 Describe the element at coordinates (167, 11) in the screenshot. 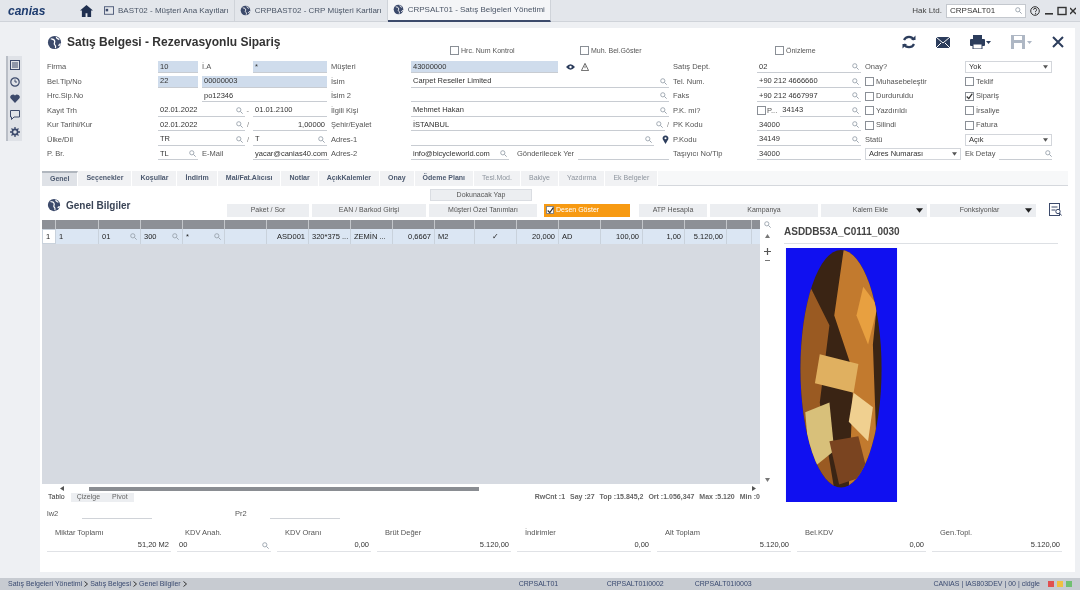

I see `window-tab: BAST02 - Müşteri Ana Kayıtları` at that location.